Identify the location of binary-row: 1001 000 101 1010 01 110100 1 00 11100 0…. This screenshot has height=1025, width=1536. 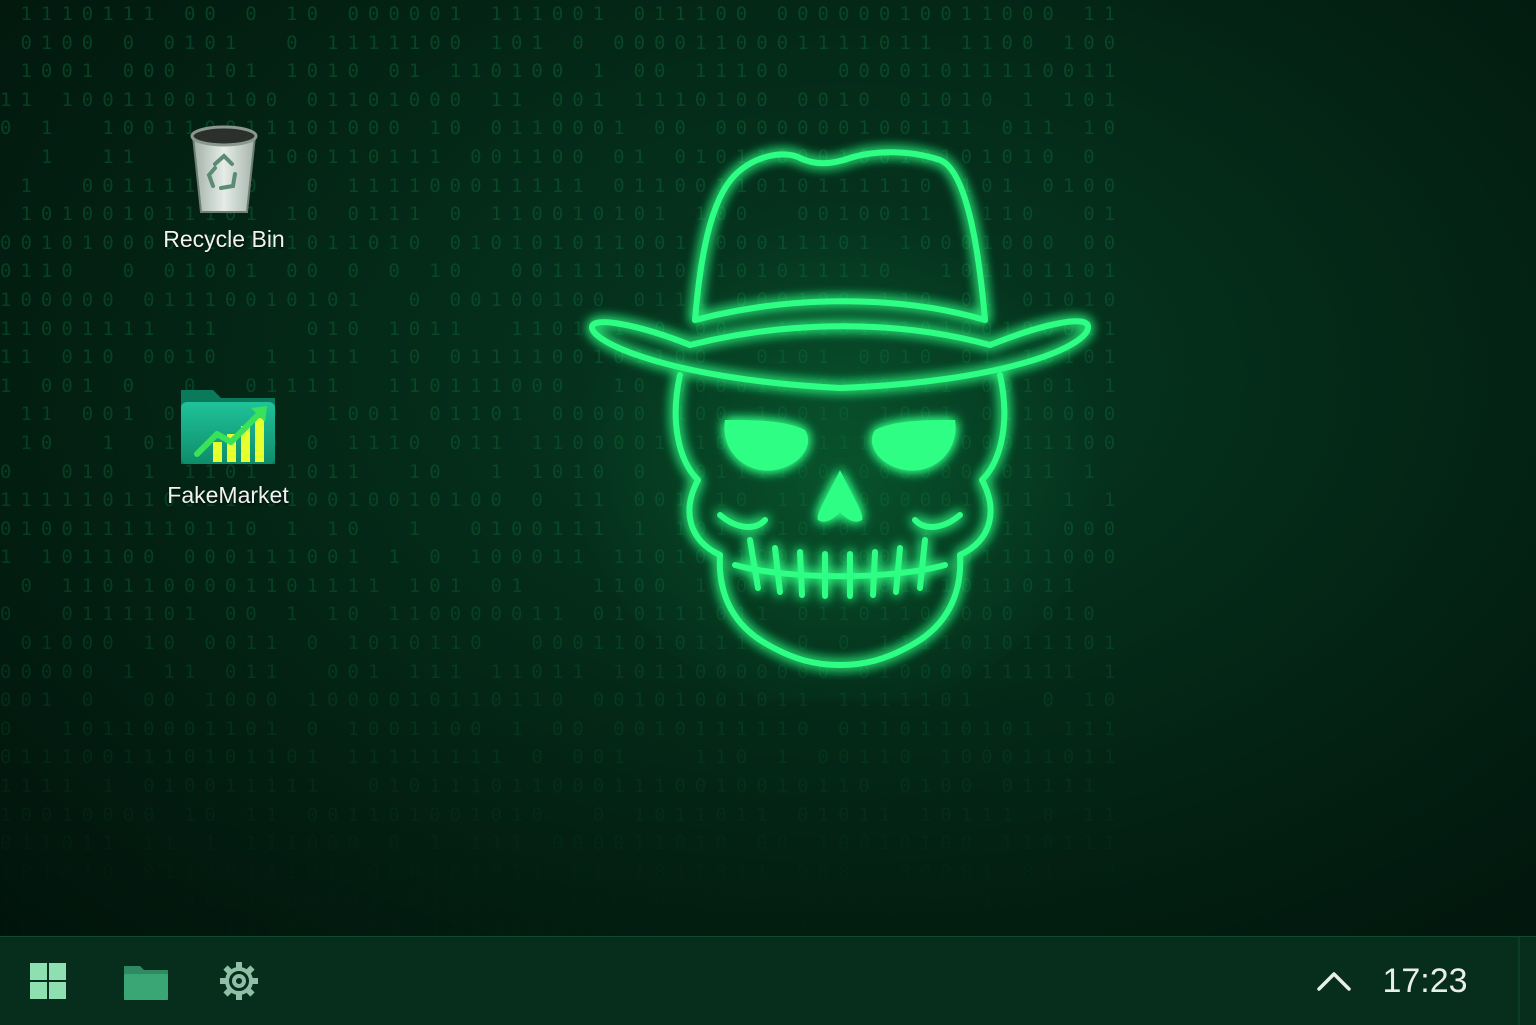
(562, 71).